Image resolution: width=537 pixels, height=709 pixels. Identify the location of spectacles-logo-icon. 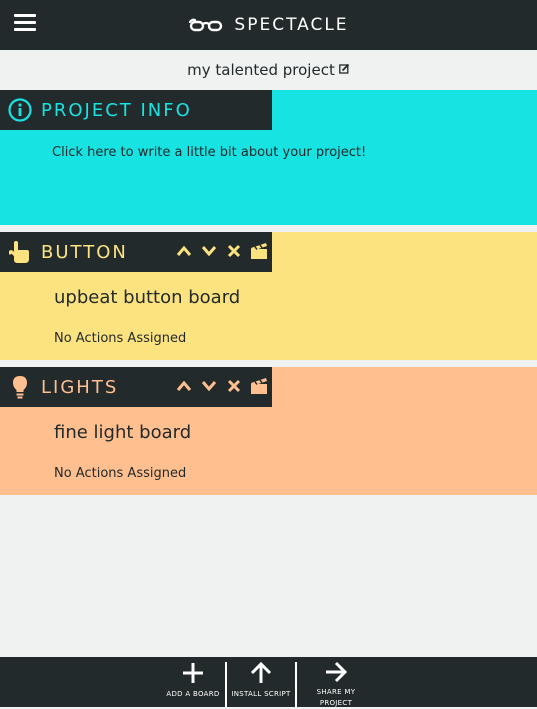
(206, 25).